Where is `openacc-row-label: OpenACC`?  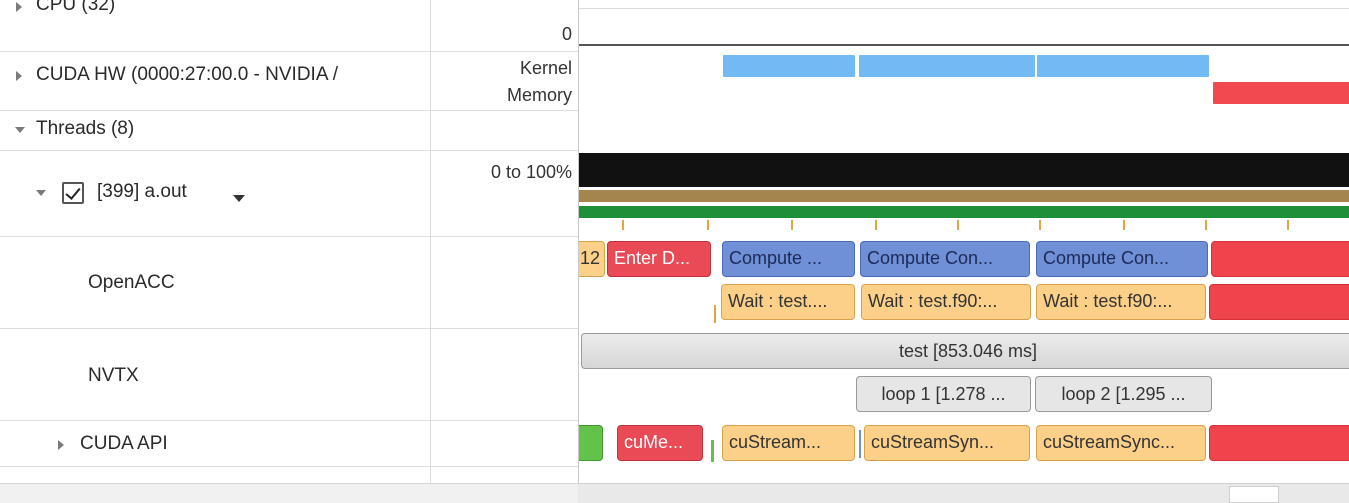
openacc-row-label: OpenACC is located at coordinates (131, 282).